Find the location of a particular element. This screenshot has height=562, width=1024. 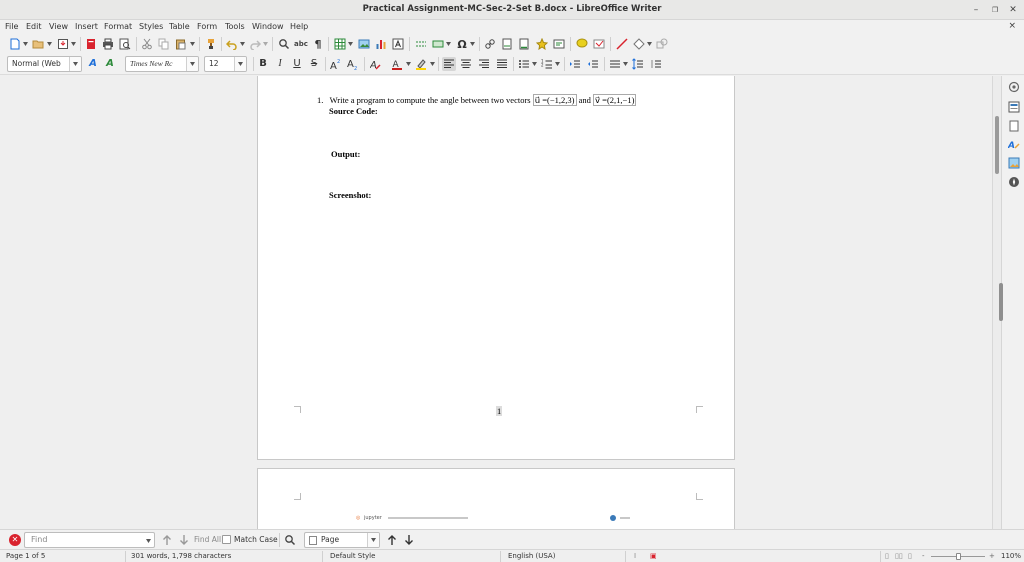

find-replace-icon is located at coordinates (284, 44).